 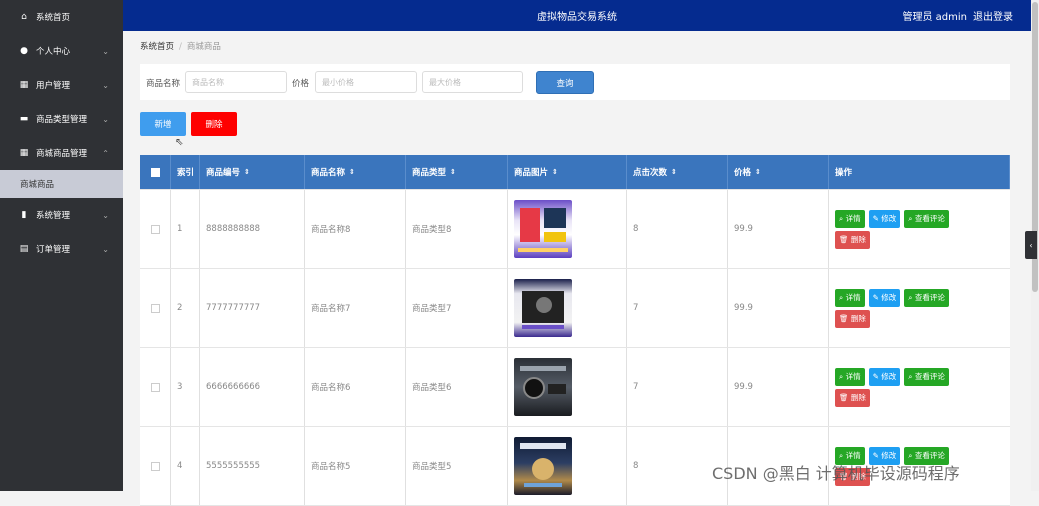 I want to click on sidebar-item-system: ▮ 系统管理 ⌄, so click(x=61, y=215).